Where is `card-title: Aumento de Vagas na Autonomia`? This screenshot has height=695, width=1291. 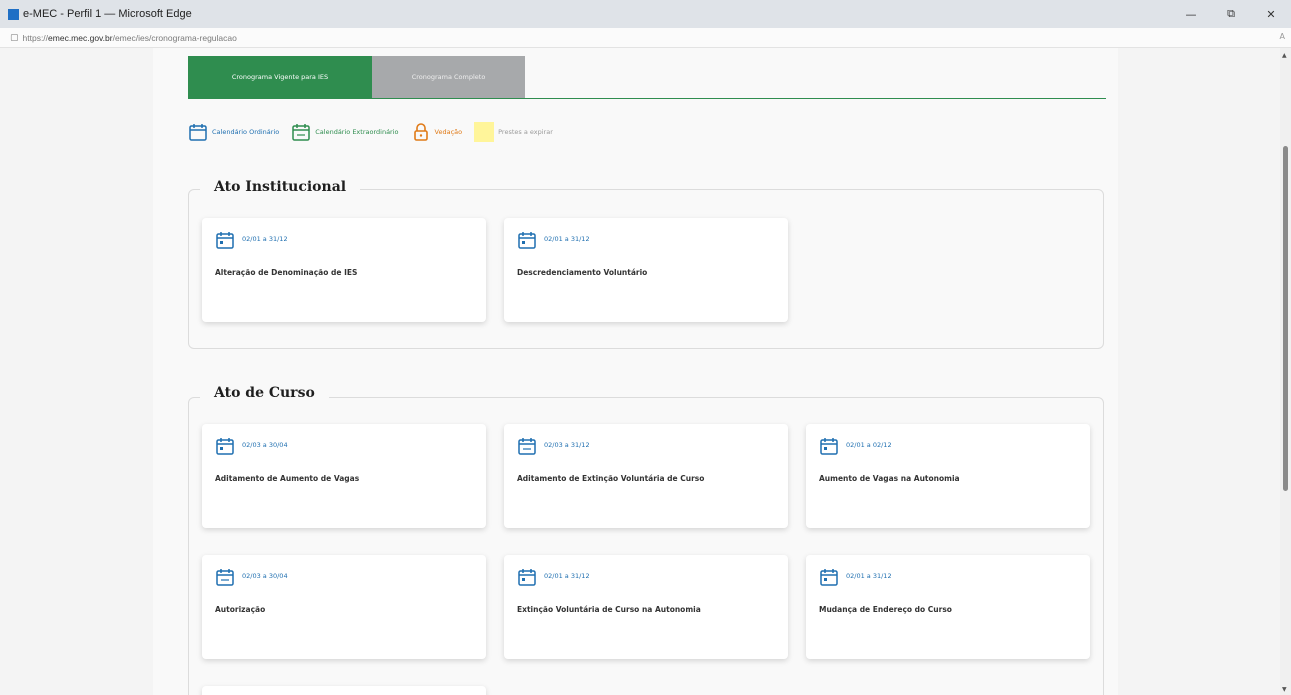
card-title: Aumento de Vagas na Autonomia is located at coordinates (889, 478).